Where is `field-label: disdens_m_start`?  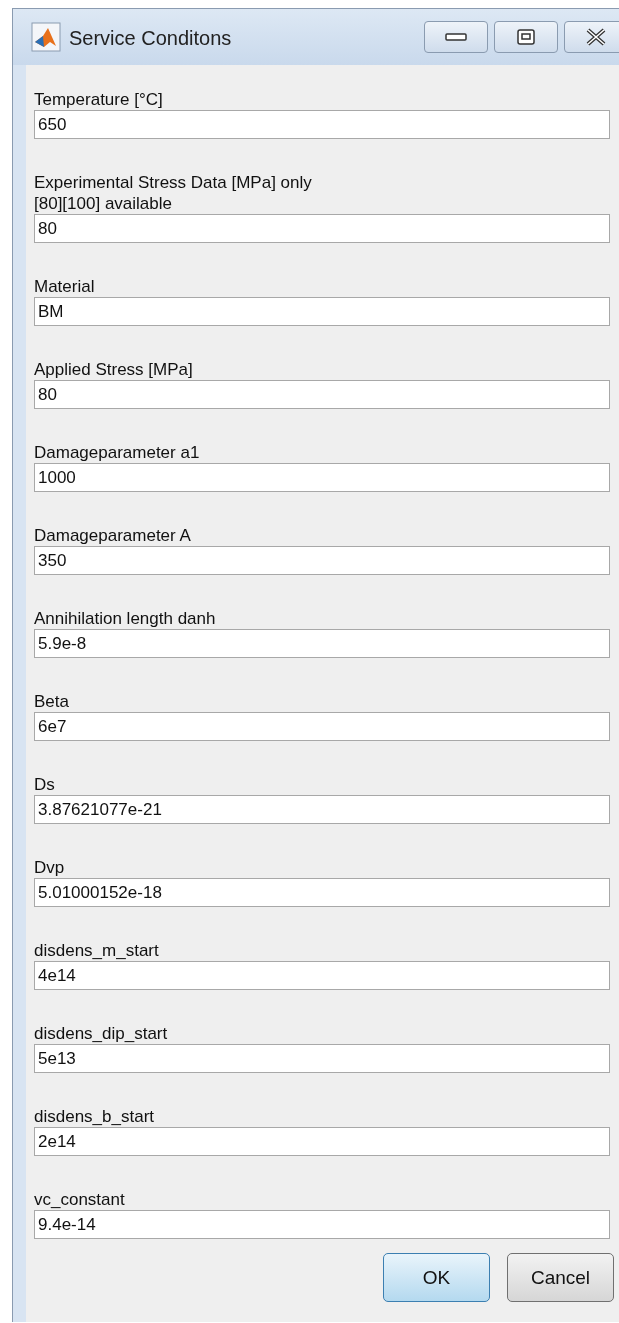
field-label: disdens_m_start is located at coordinates (97, 950).